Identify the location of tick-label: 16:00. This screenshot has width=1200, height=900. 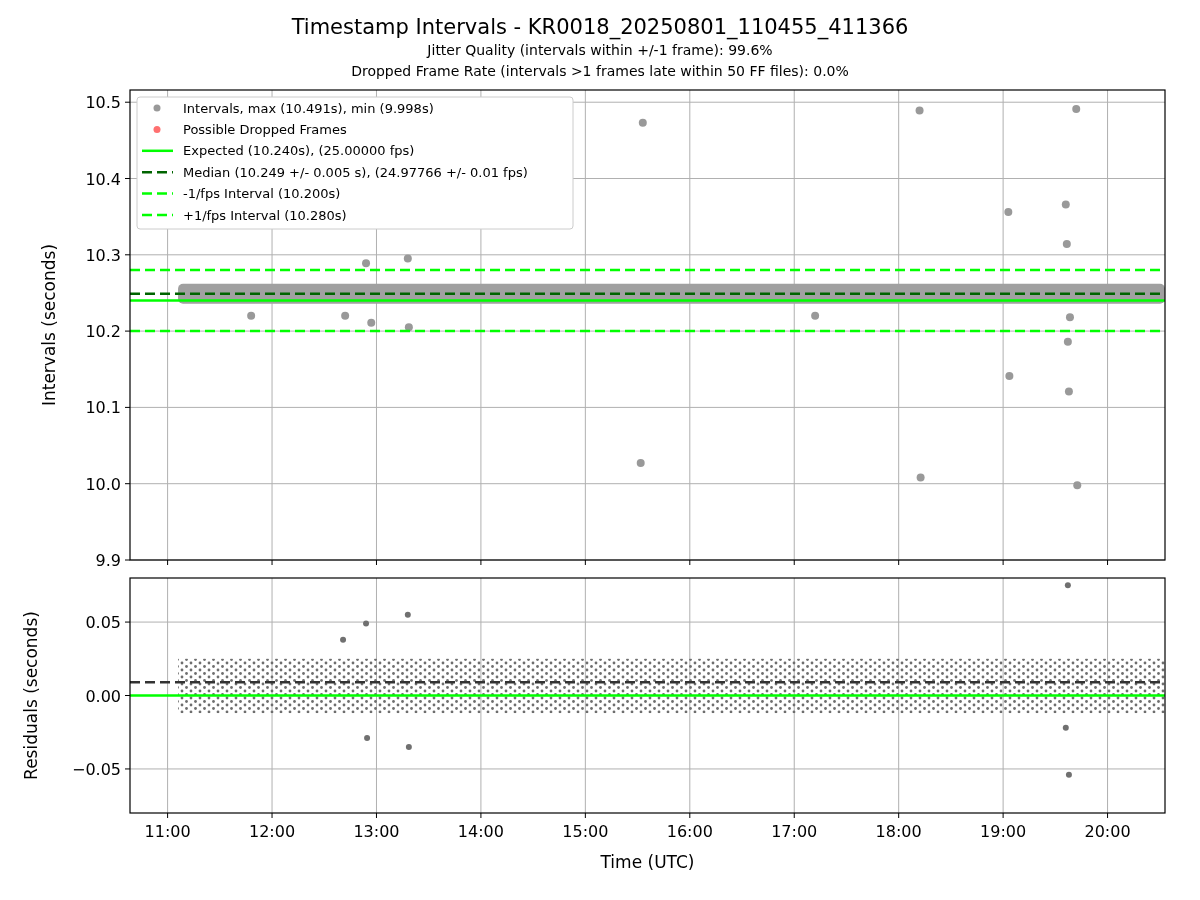
(689, 831).